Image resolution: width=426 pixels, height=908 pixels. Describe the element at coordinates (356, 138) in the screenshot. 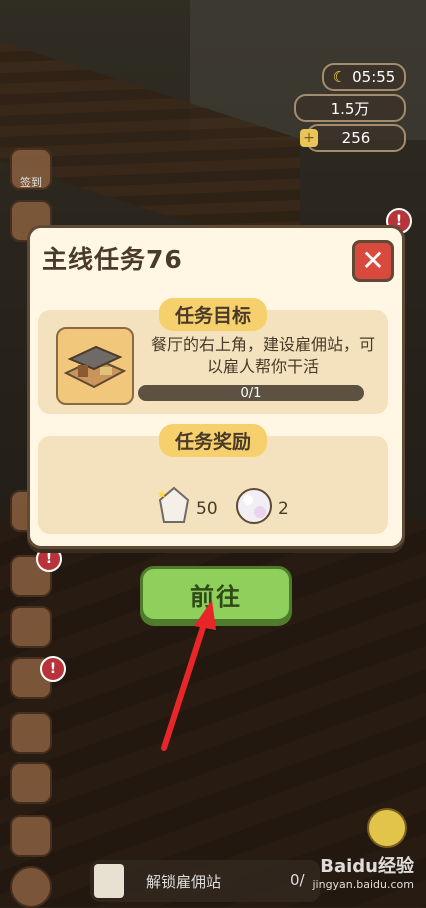

I see `gem-text: 256` at that location.